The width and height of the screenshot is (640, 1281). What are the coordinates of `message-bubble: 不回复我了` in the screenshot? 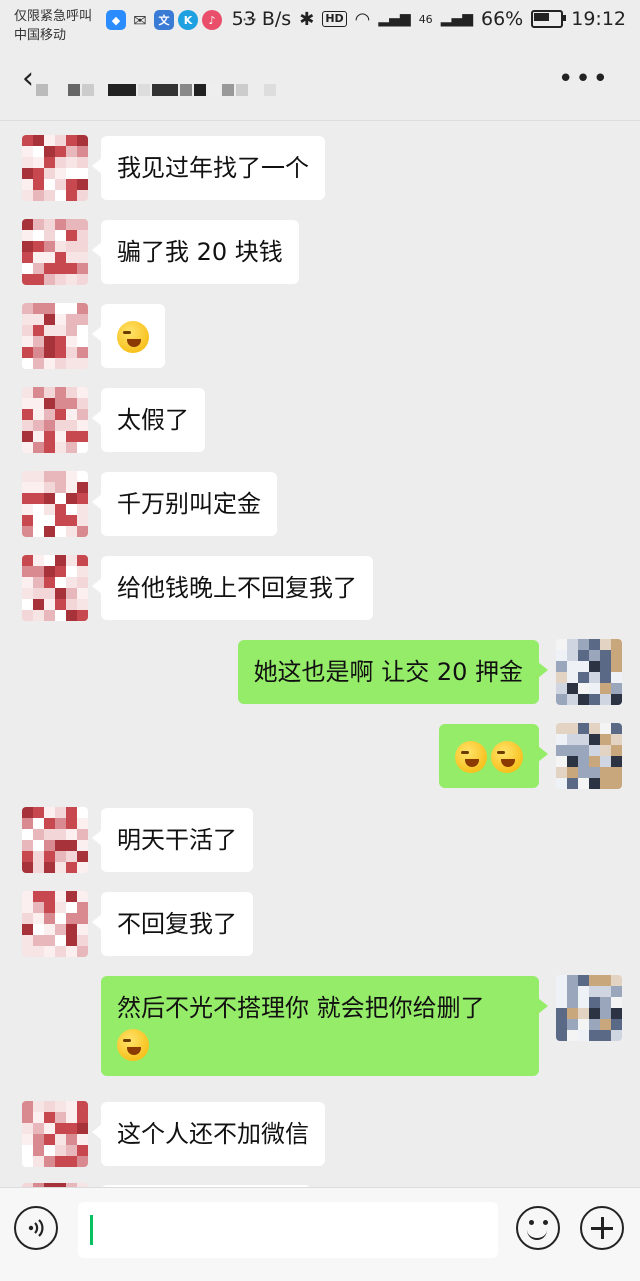 It's located at (172, 924).